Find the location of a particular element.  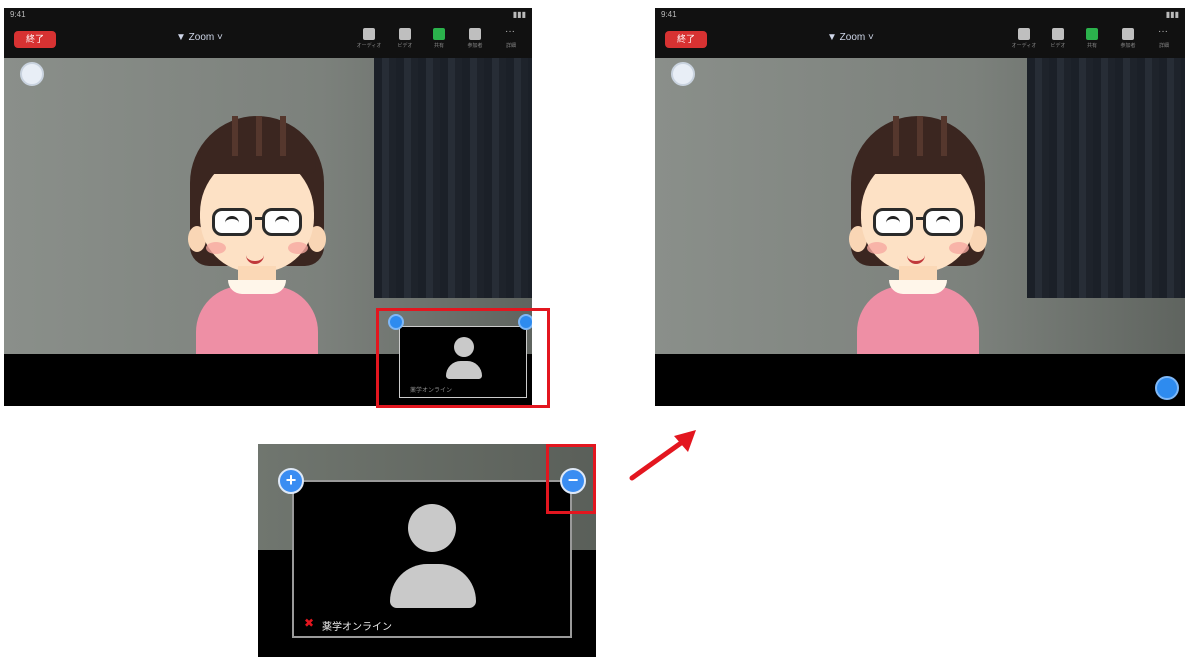

highlight-box-thumbnail is located at coordinates (463, 358).